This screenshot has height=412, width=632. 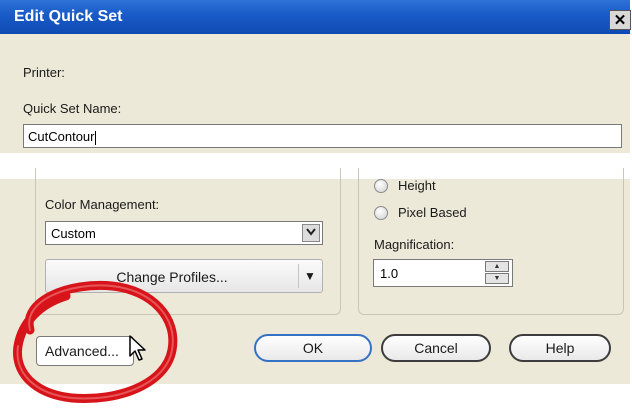 What do you see at coordinates (310, 276) in the screenshot?
I see `dropdown-arrow-icon: ▼` at bounding box center [310, 276].